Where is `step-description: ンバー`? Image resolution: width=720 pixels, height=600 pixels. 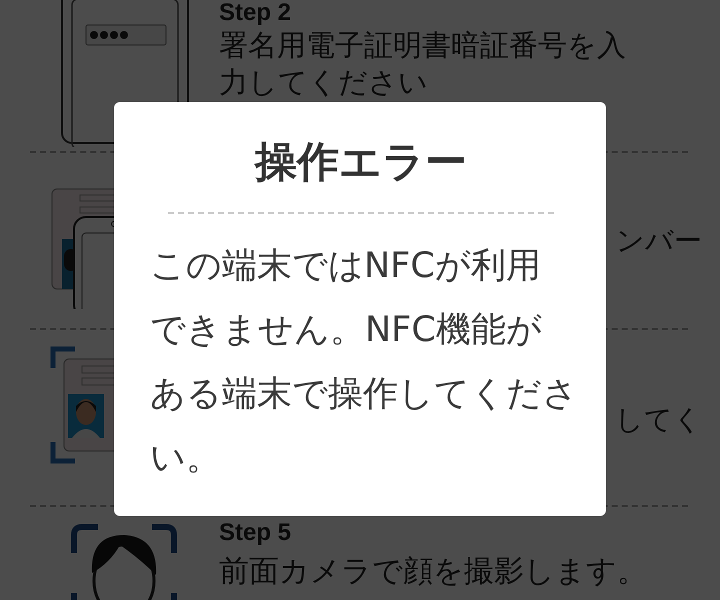 step-description: ンバー is located at coordinates (659, 241).